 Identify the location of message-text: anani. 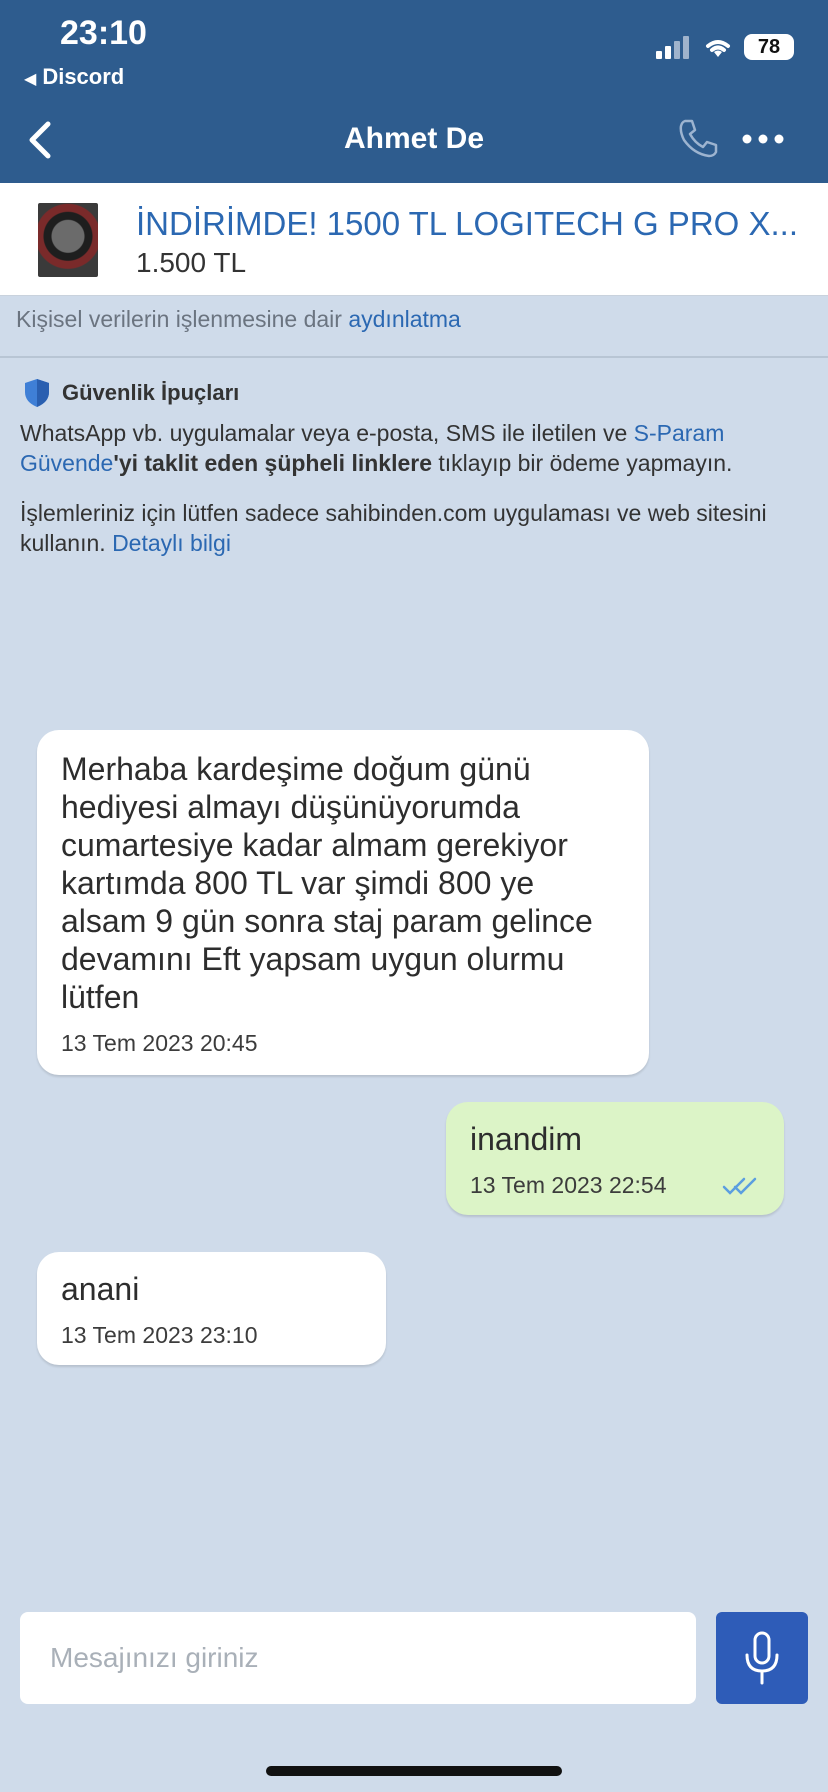
(100, 1289).